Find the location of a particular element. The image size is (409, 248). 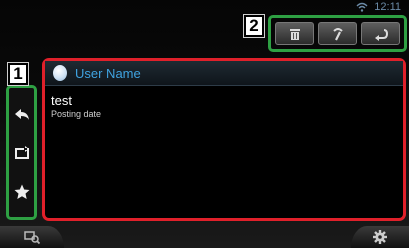

retweet-button is located at coordinates (22, 153).